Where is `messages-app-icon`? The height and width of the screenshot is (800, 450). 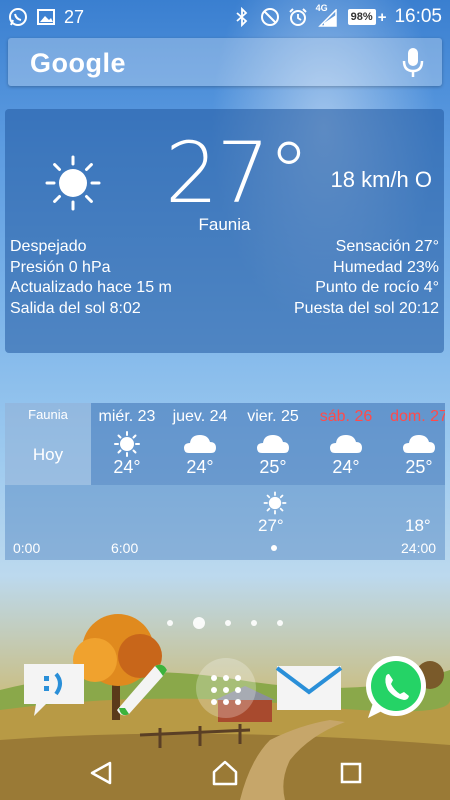 messages-app-icon is located at coordinates (54, 688).